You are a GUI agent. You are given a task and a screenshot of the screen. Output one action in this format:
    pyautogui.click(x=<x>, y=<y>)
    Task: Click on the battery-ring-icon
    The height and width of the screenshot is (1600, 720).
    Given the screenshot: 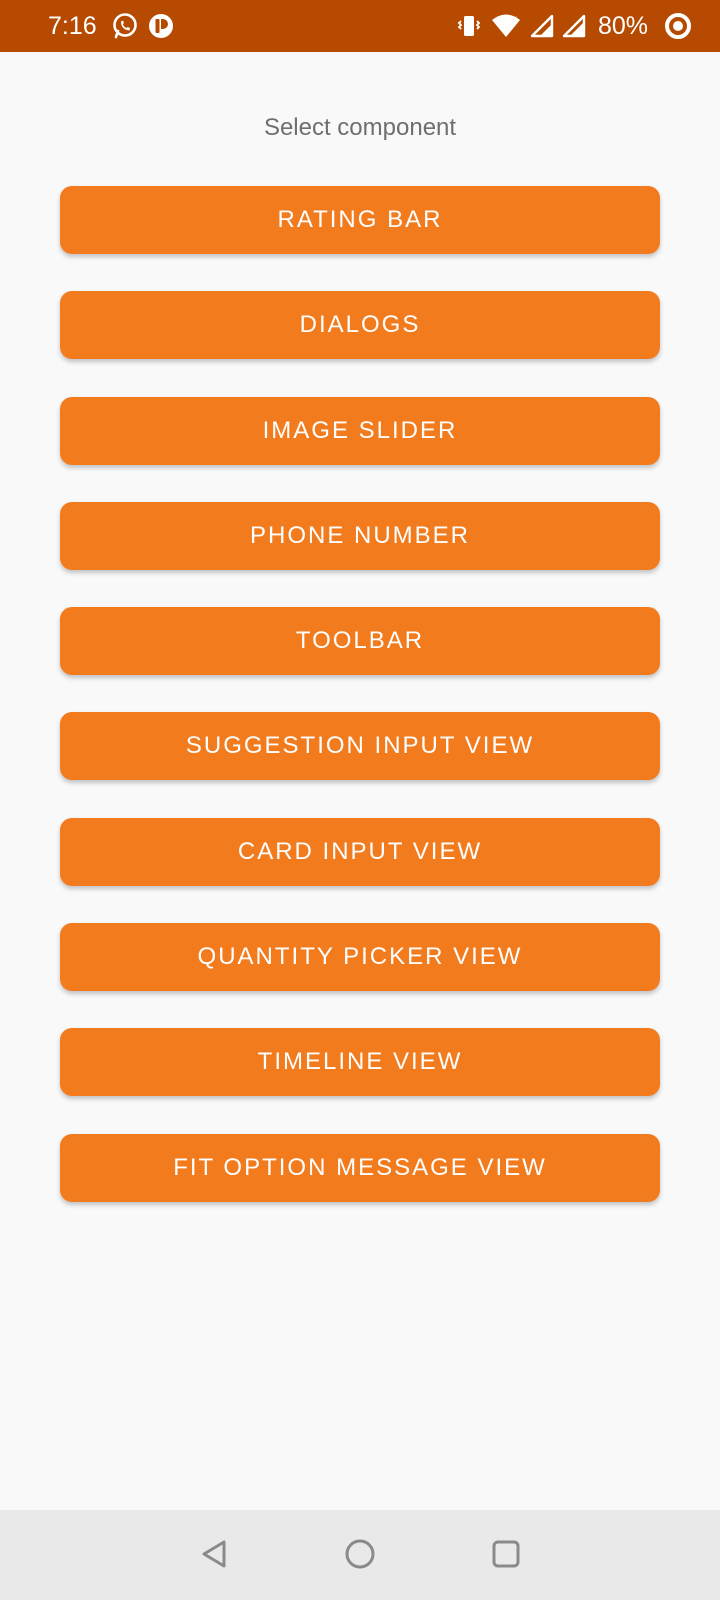 What is the action you would take?
    pyautogui.click(x=678, y=26)
    